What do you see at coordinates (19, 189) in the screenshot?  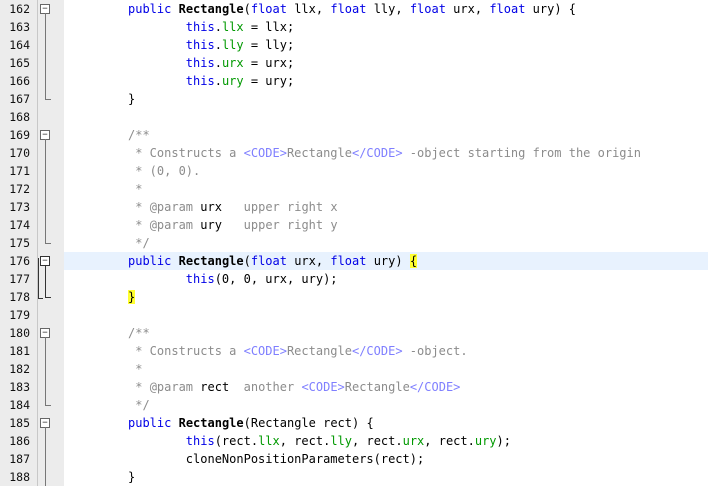 I see `line-number: 172` at bounding box center [19, 189].